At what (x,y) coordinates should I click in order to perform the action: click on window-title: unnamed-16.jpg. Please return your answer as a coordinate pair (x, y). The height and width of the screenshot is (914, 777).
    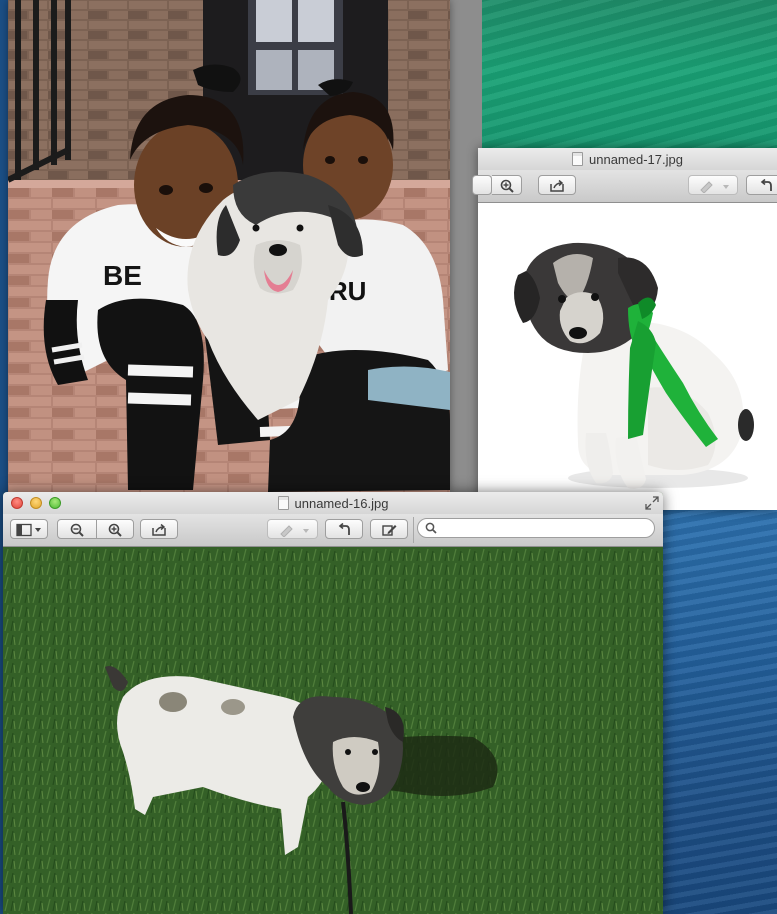
    Looking at the image, I should click on (333, 503).